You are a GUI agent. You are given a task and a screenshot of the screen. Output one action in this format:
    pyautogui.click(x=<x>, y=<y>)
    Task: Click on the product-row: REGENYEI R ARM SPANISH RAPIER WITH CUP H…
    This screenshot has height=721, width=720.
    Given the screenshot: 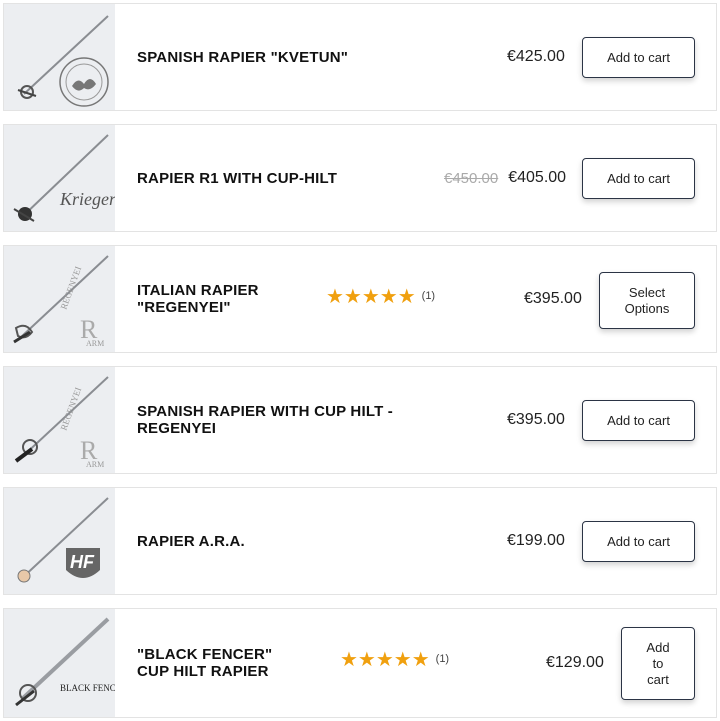 What is the action you would take?
    pyautogui.click(x=360, y=420)
    